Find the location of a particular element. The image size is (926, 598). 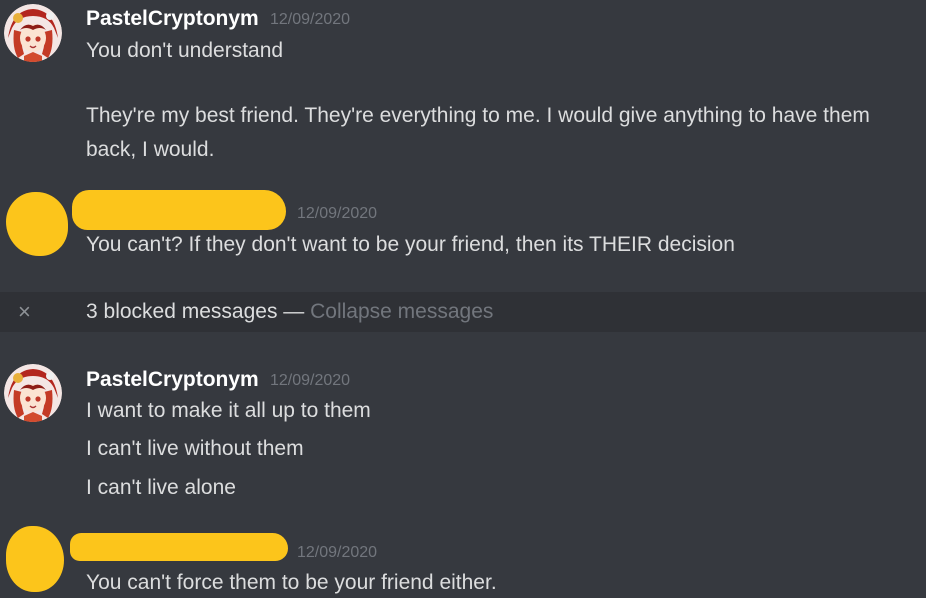

message-text: I want to make it all up to them is located at coordinates (228, 410).